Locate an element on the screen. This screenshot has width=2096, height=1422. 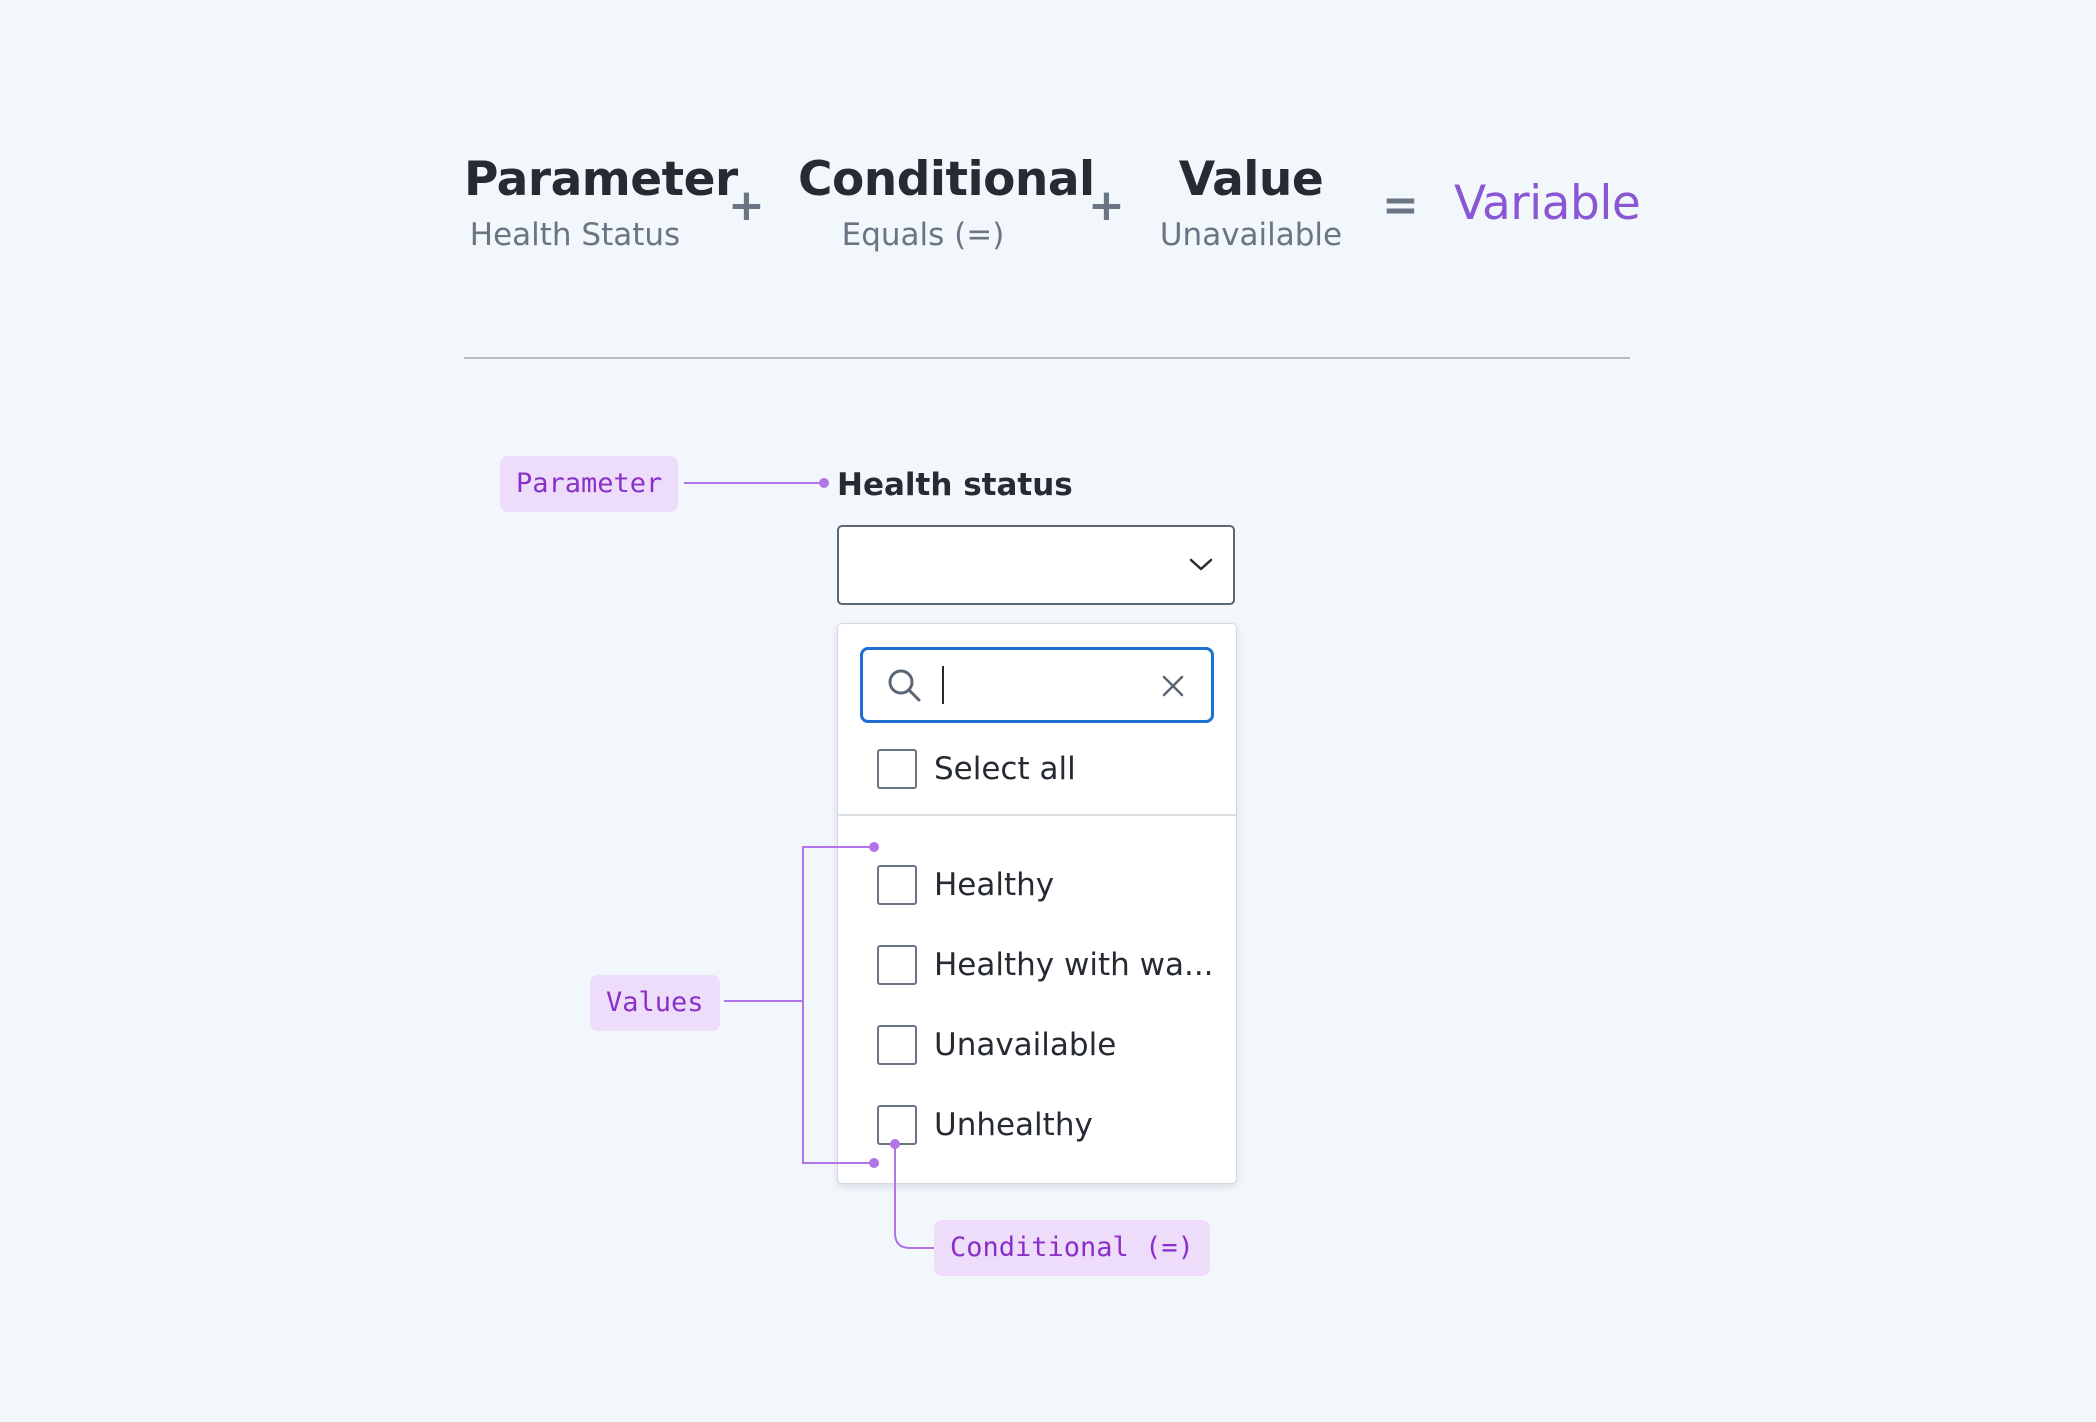
parameter-annotation: Parameter is located at coordinates (589, 484).